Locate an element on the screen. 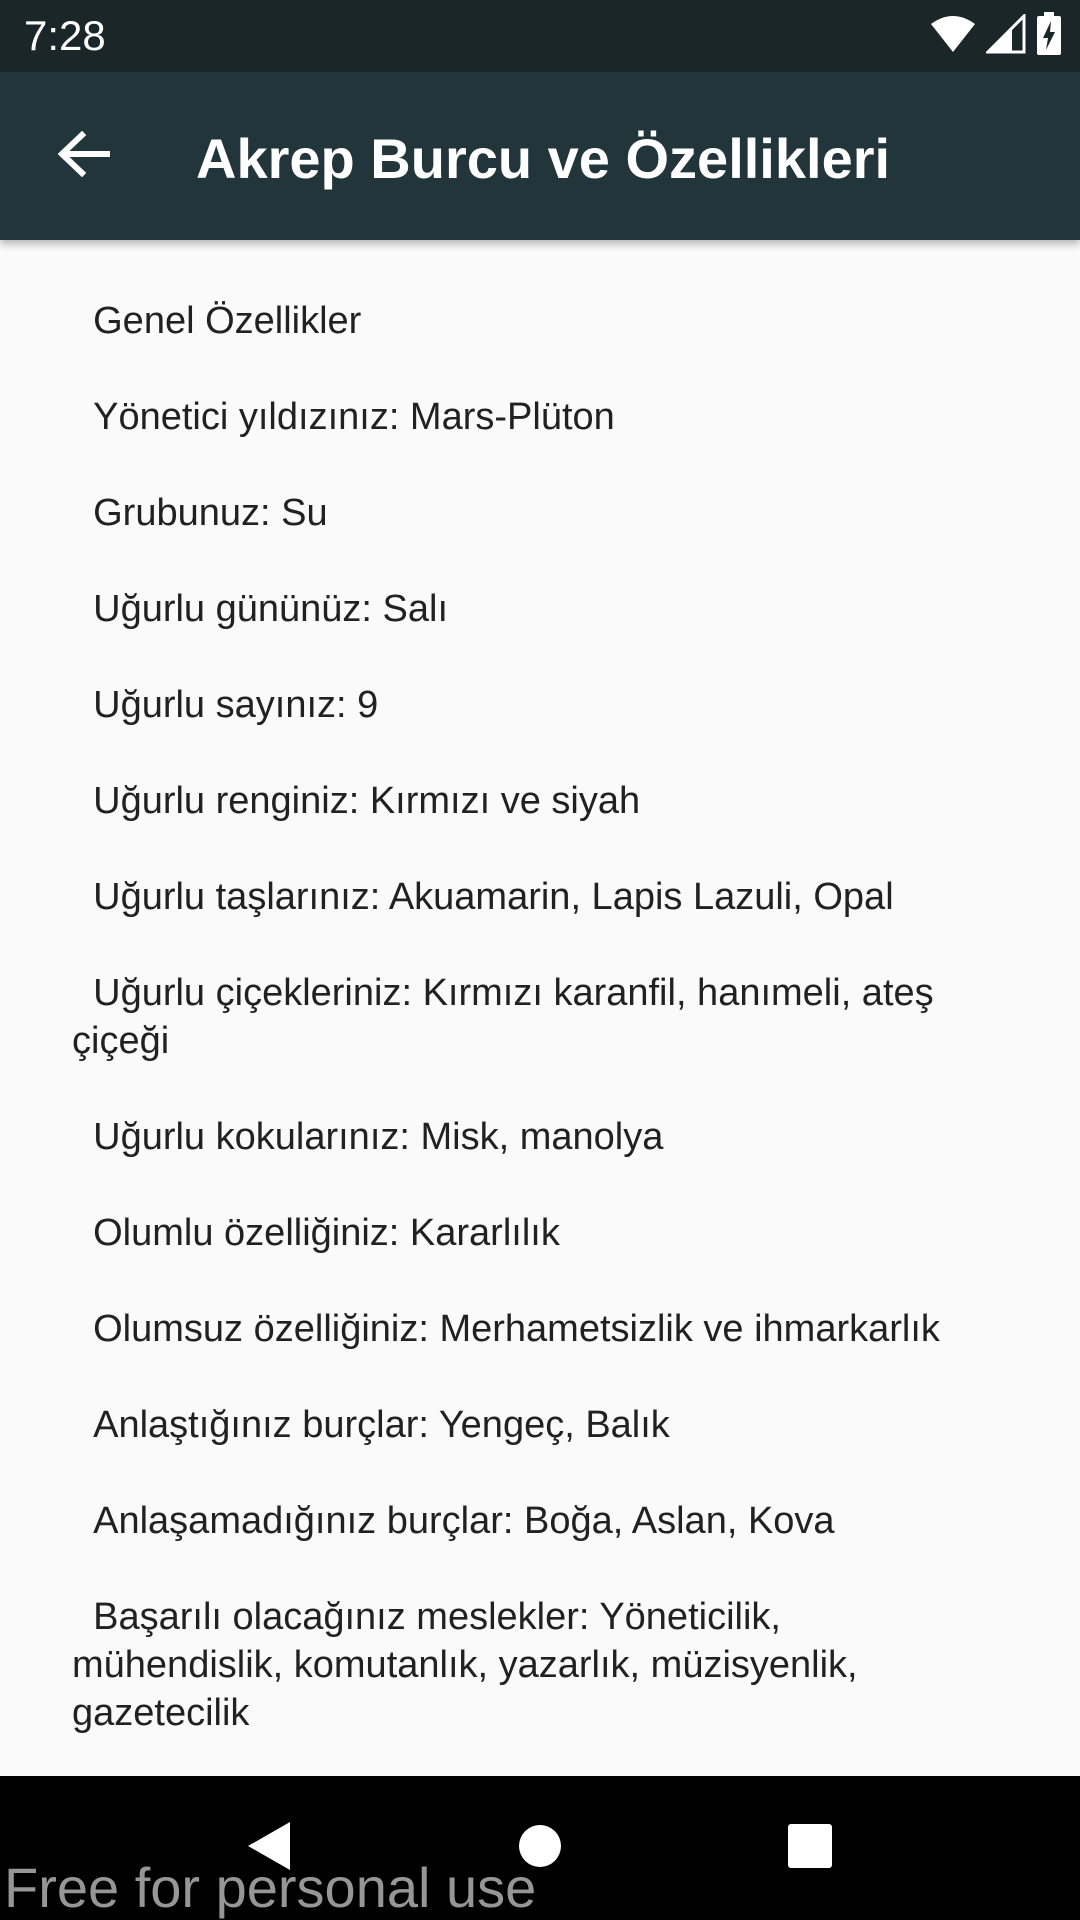 Image resolution: width=1080 pixels, height=1920 pixels. nav-home-icon is located at coordinates (540, 1848).